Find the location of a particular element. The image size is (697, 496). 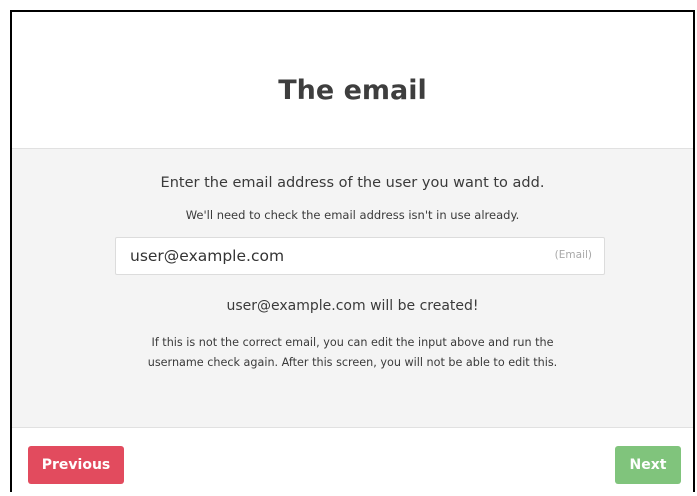

next-button: Next is located at coordinates (648, 465).